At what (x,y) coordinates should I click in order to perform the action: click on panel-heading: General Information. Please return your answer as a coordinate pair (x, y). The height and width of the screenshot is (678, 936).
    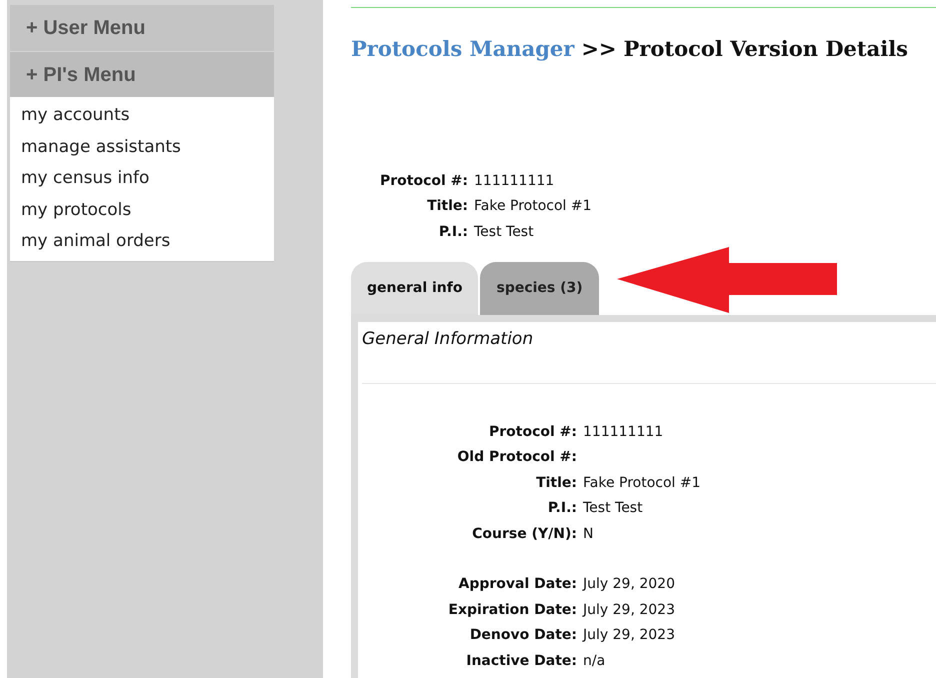
    Looking at the image, I should click on (448, 339).